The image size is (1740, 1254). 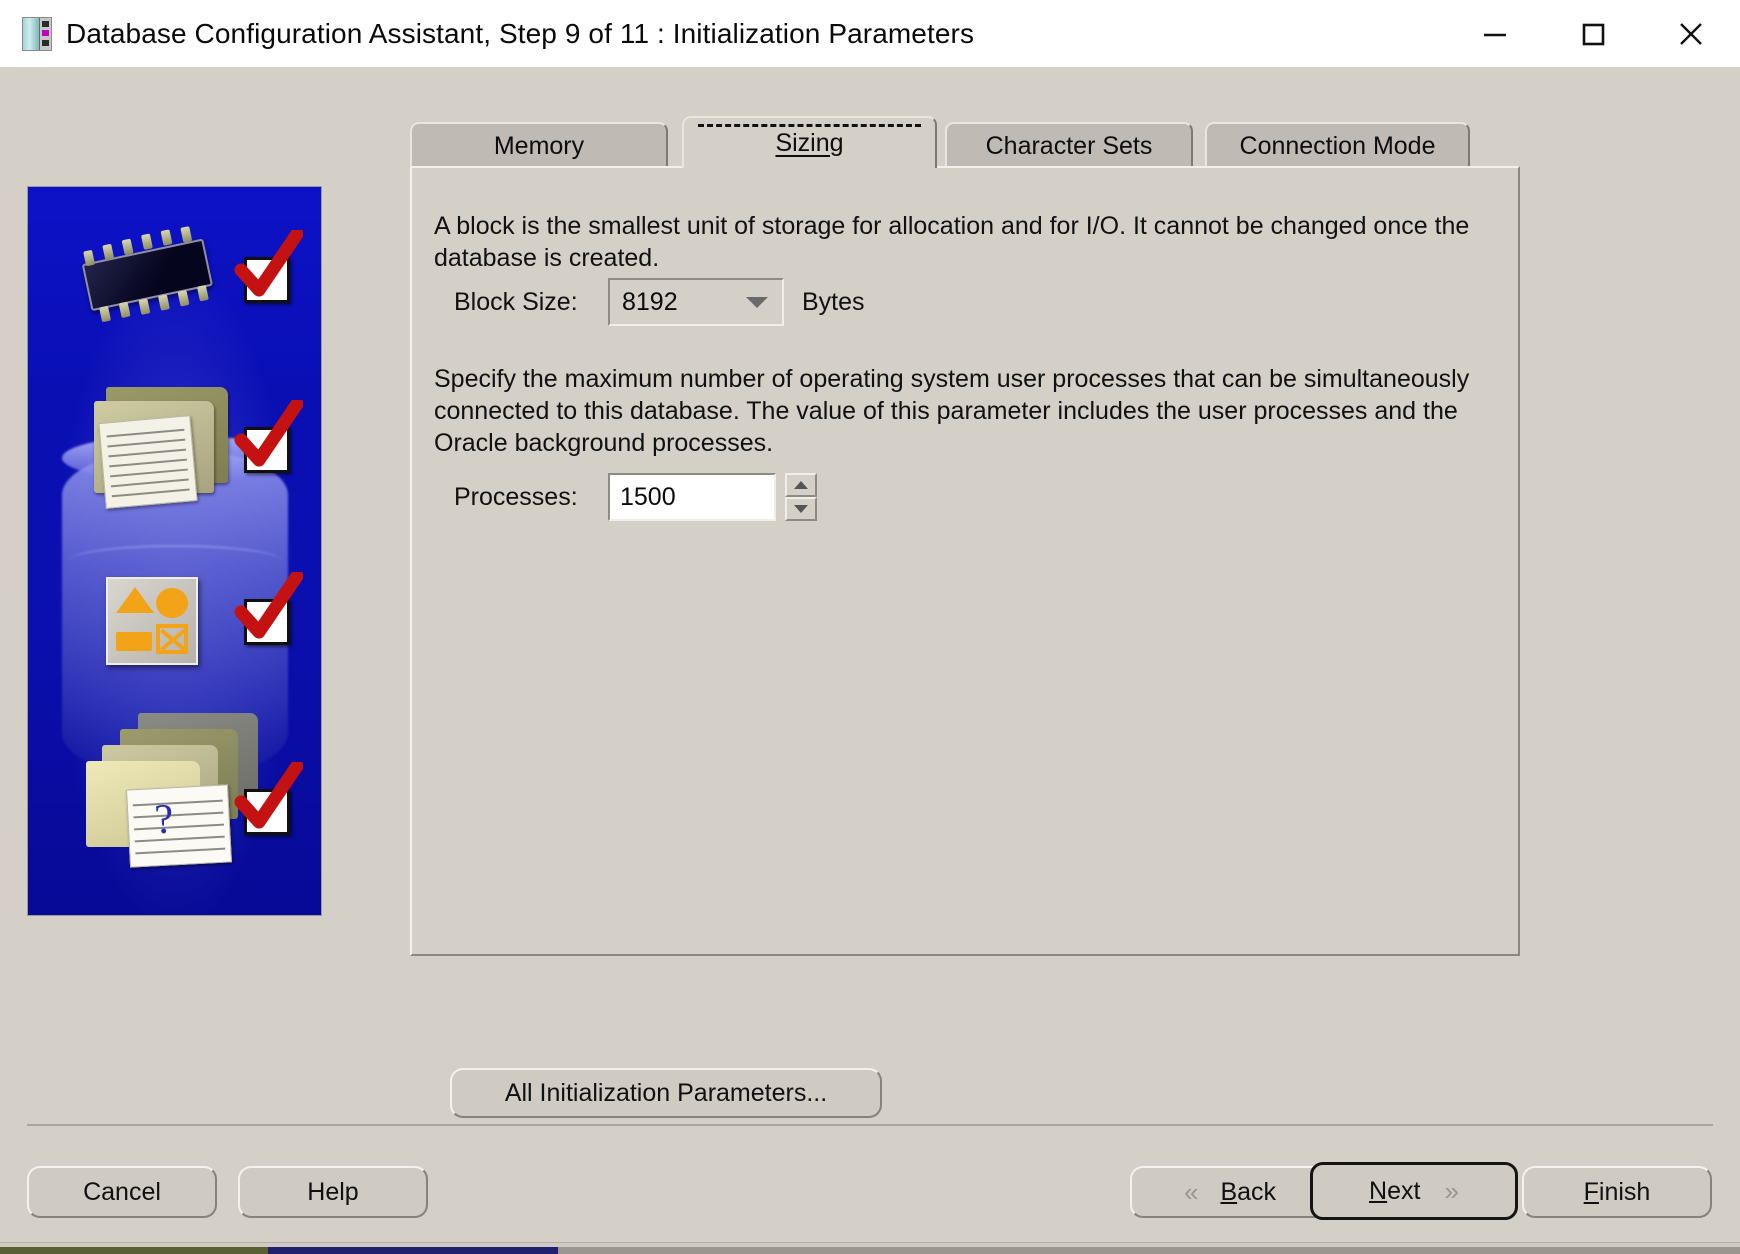 I want to click on finish-label: Finish, so click(x=1617, y=1191).